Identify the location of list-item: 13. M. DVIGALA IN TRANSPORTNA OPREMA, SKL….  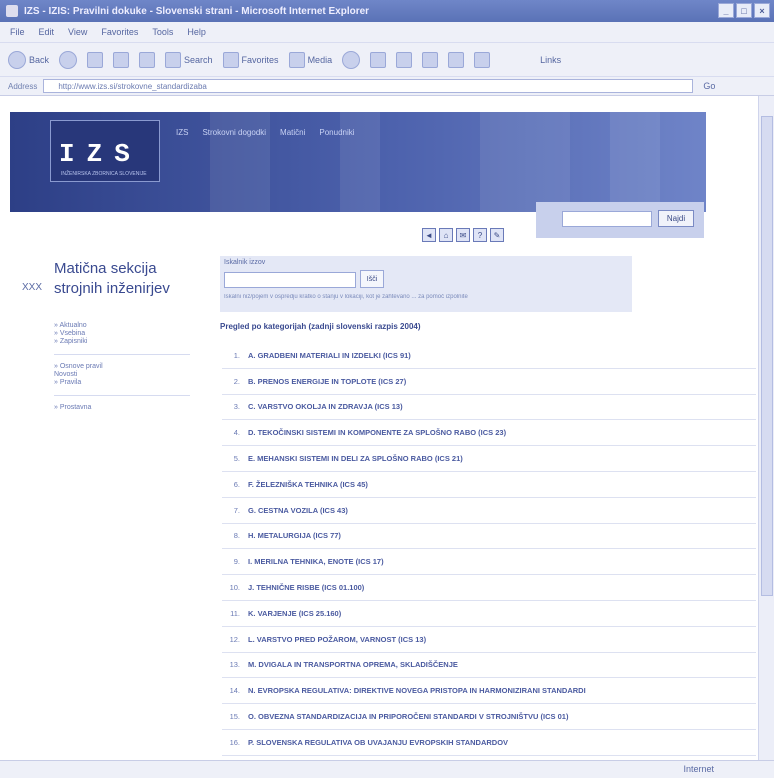
(489, 666).